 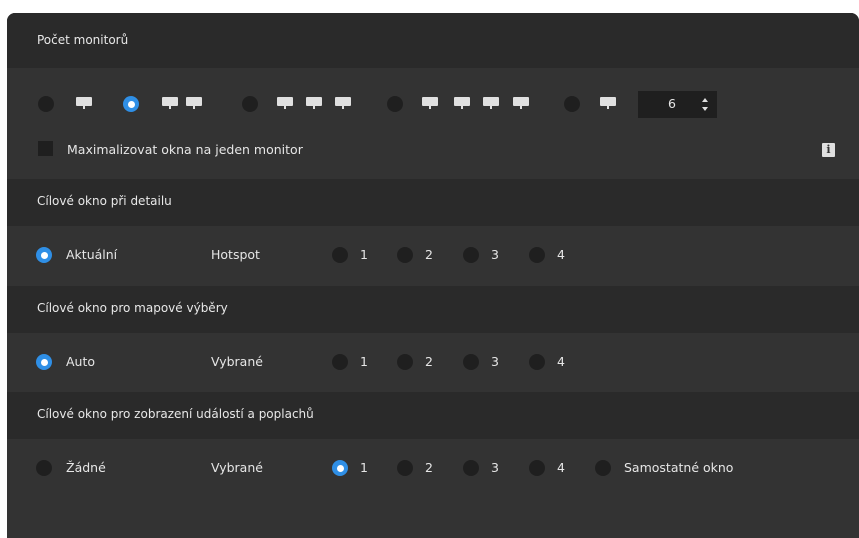 What do you see at coordinates (561, 467) in the screenshot?
I see `events-window-4-label: 4` at bounding box center [561, 467].